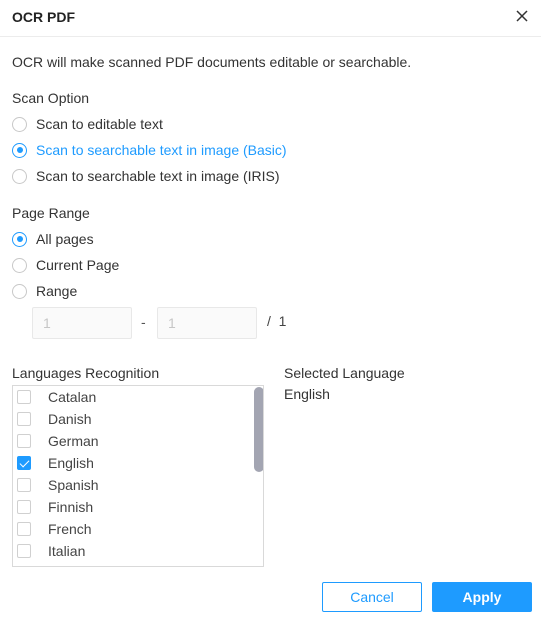 Image resolution: width=541 pixels, height=622 pixels. I want to click on languages-recognition-label: Languages Recognition, so click(86, 373).